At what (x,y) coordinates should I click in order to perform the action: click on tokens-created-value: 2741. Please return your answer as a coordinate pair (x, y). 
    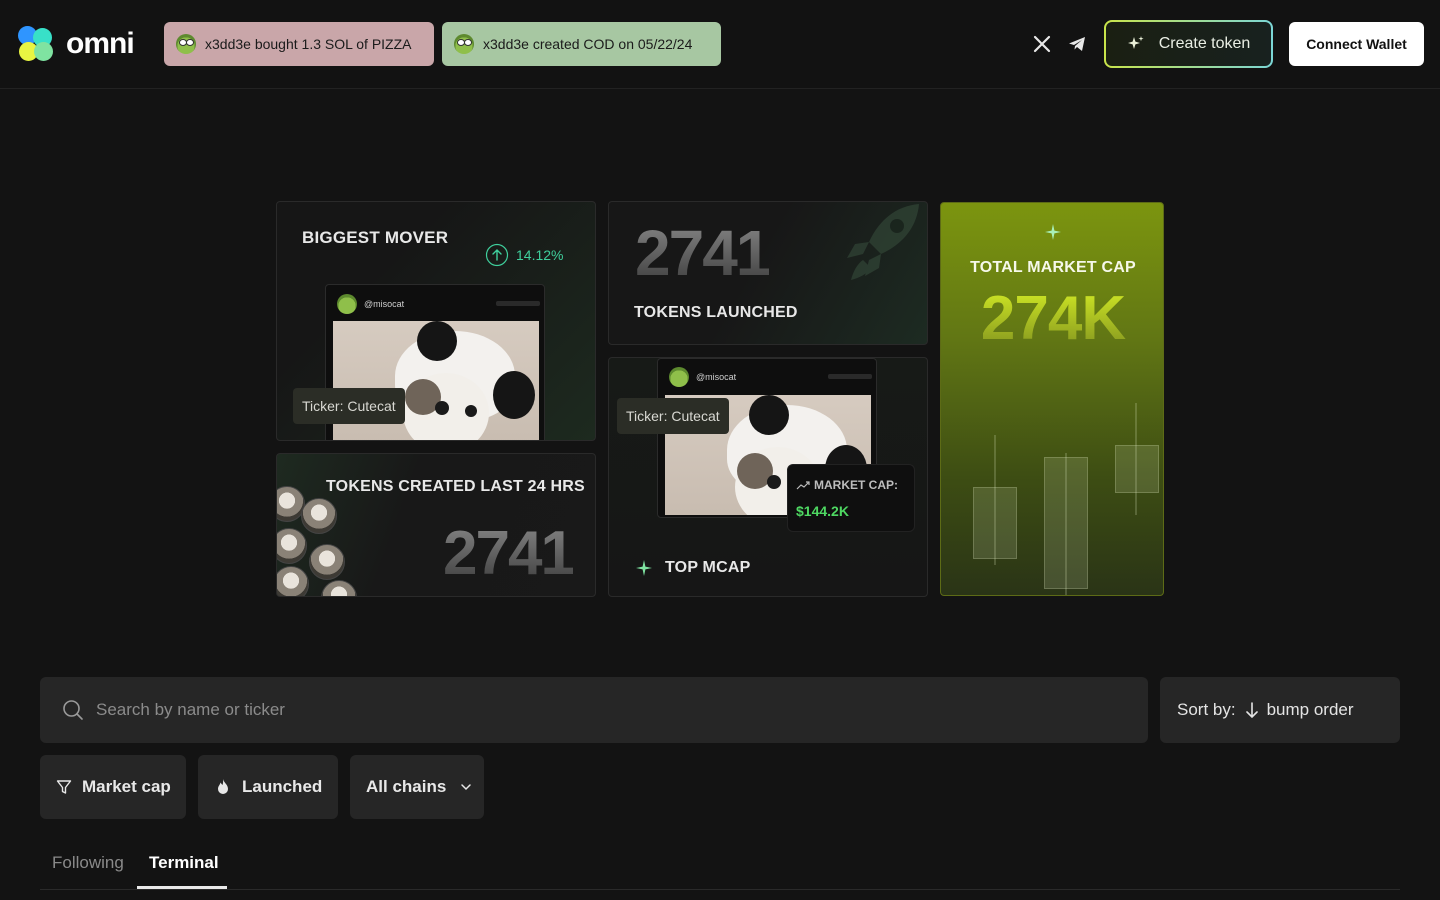
    Looking at the image, I should click on (509, 553).